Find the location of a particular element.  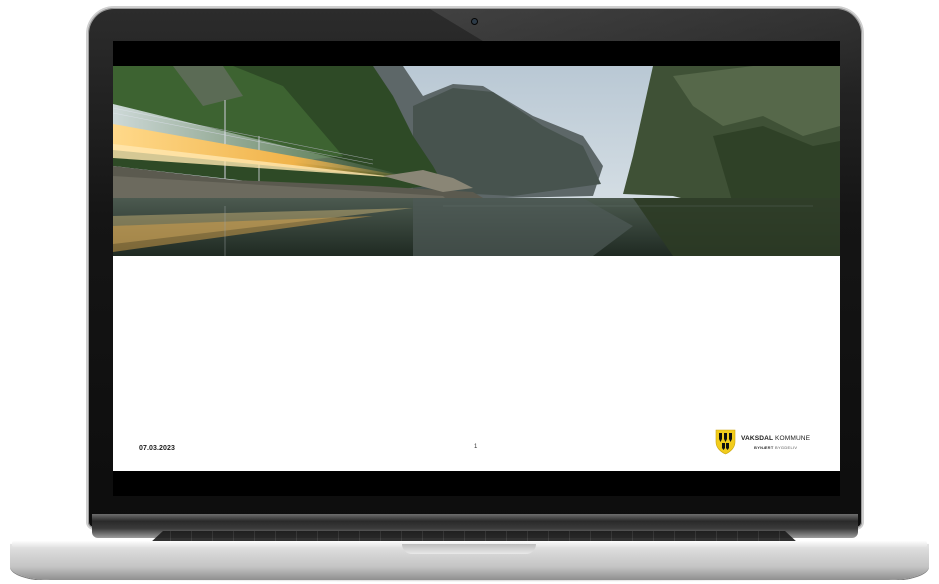

brand-tagline-regular: BYGDELIV is located at coordinates (785, 447).